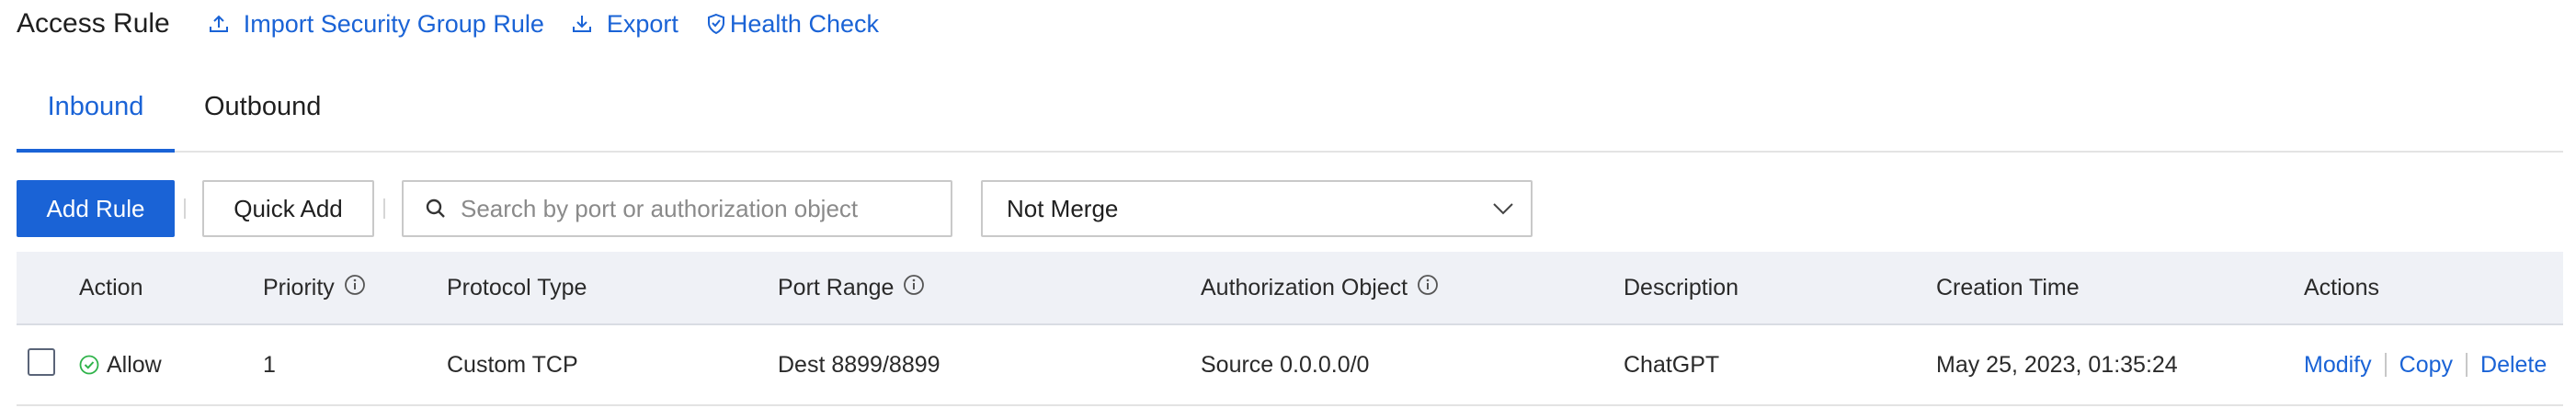  What do you see at coordinates (134, 364) in the screenshot?
I see `action-value: Allow` at bounding box center [134, 364].